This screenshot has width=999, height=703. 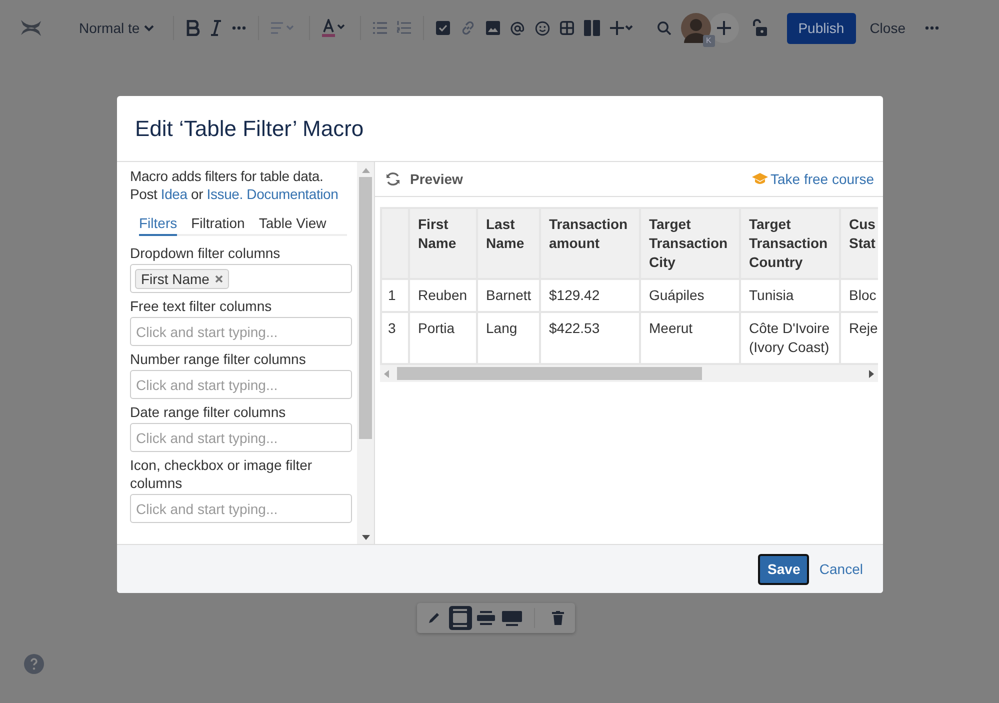 I want to click on table-icon, so click(x=567, y=28).